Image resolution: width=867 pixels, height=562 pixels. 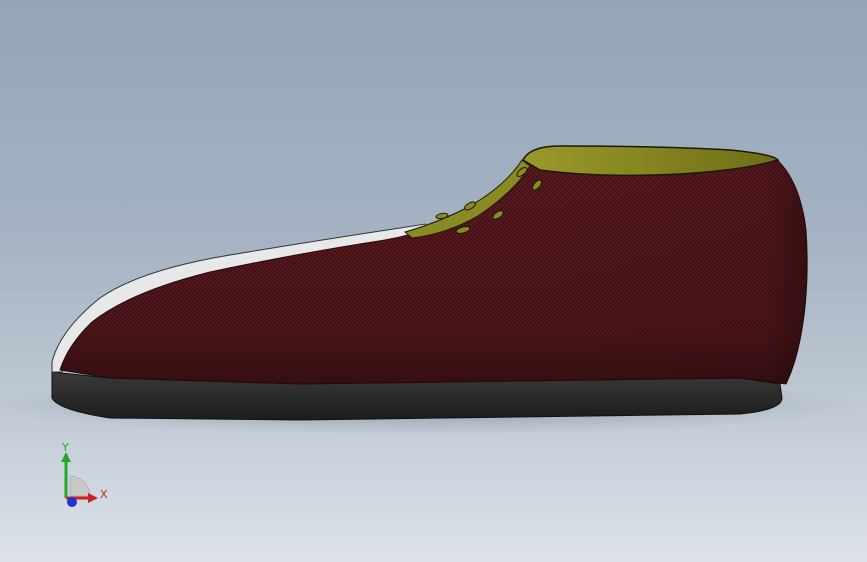 I want to click on x-axis-arrow, so click(x=93, y=498).